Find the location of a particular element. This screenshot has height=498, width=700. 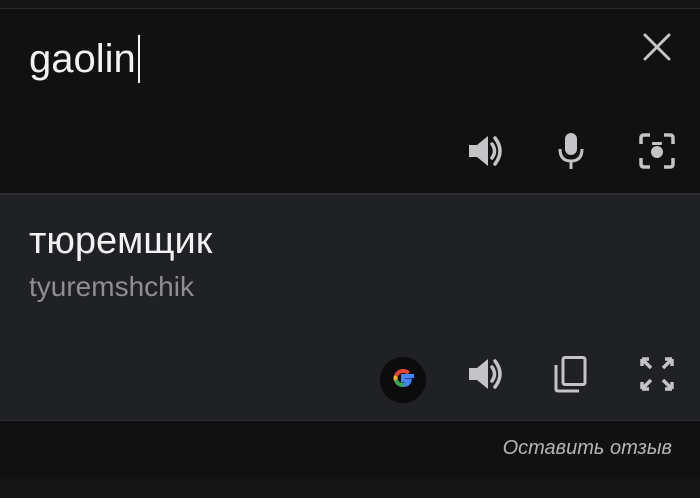

transliteration-text: tyuremshchik is located at coordinates (111, 286).